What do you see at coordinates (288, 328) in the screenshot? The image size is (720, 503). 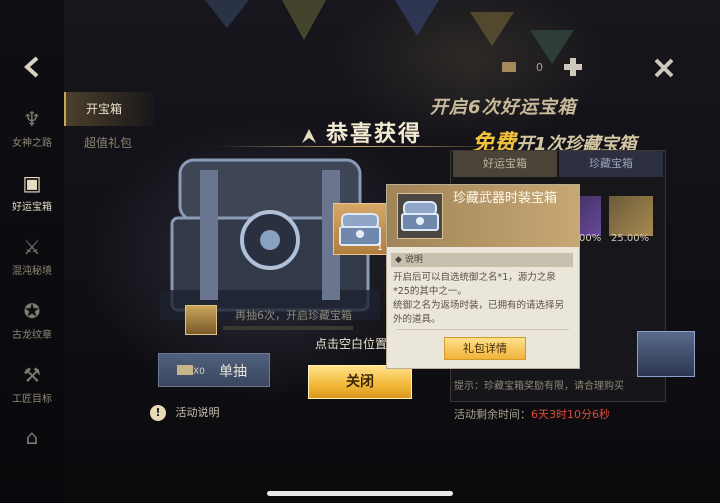 I see `progress-track` at bounding box center [288, 328].